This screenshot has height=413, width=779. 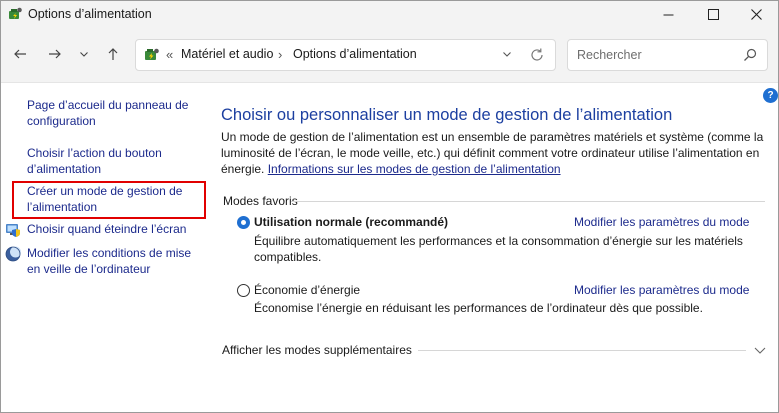 I want to click on section-divider, so click(x=528, y=201).